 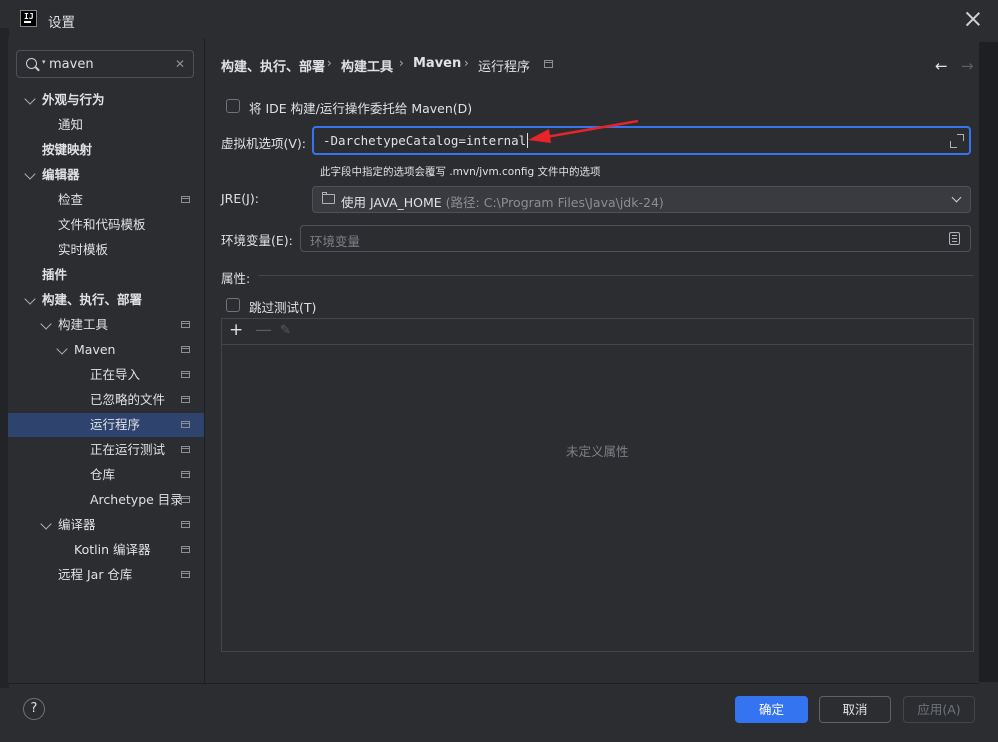 What do you see at coordinates (597, 332) in the screenshot?
I see `properties-toolbar: + — ✎` at bounding box center [597, 332].